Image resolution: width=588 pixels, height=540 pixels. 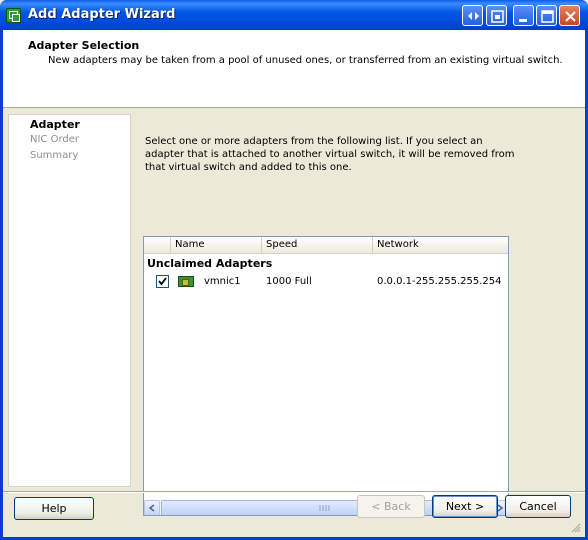 What do you see at coordinates (152, 507) in the screenshot?
I see `scroll-left-icon` at bounding box center [152, 507].